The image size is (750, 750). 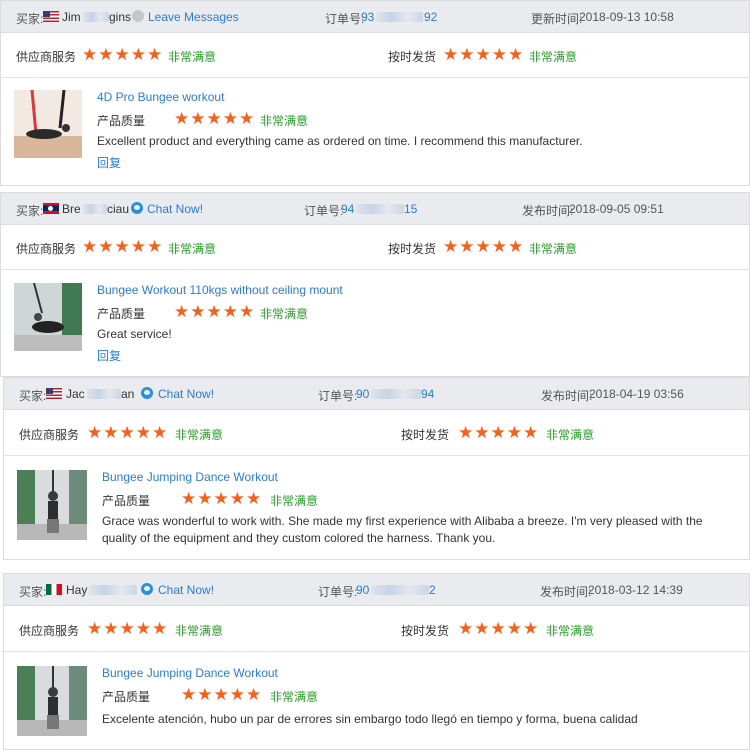 I want to click on buyer-name: Jim, so click(x=71, y=17).